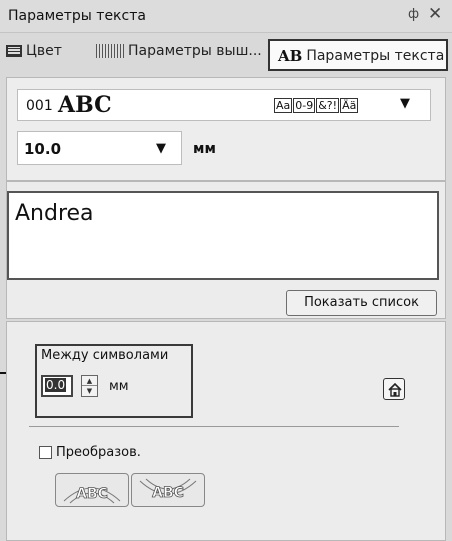 The width and height of the screenshot is (452, 541). I want to click on charset-symbols: &?!, so click(328, 105).